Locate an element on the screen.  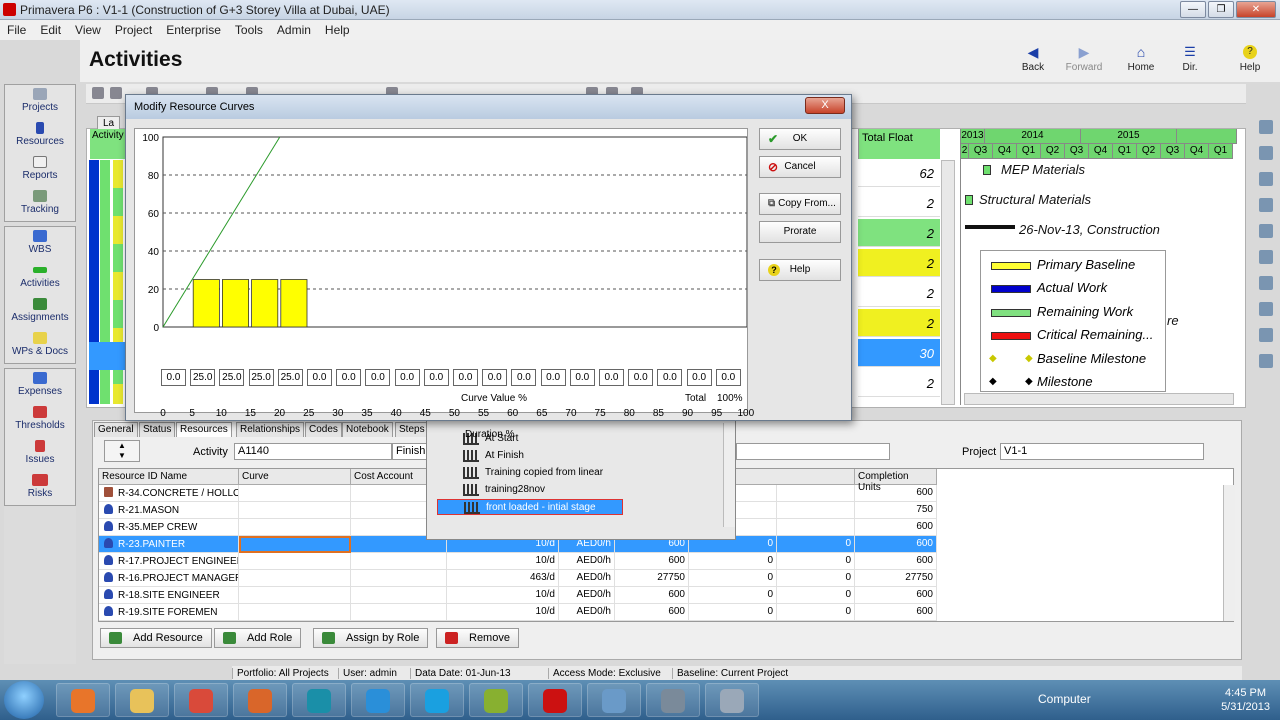
nav-wps-docs: WPs & Docs is located at coordinates (40, 346).